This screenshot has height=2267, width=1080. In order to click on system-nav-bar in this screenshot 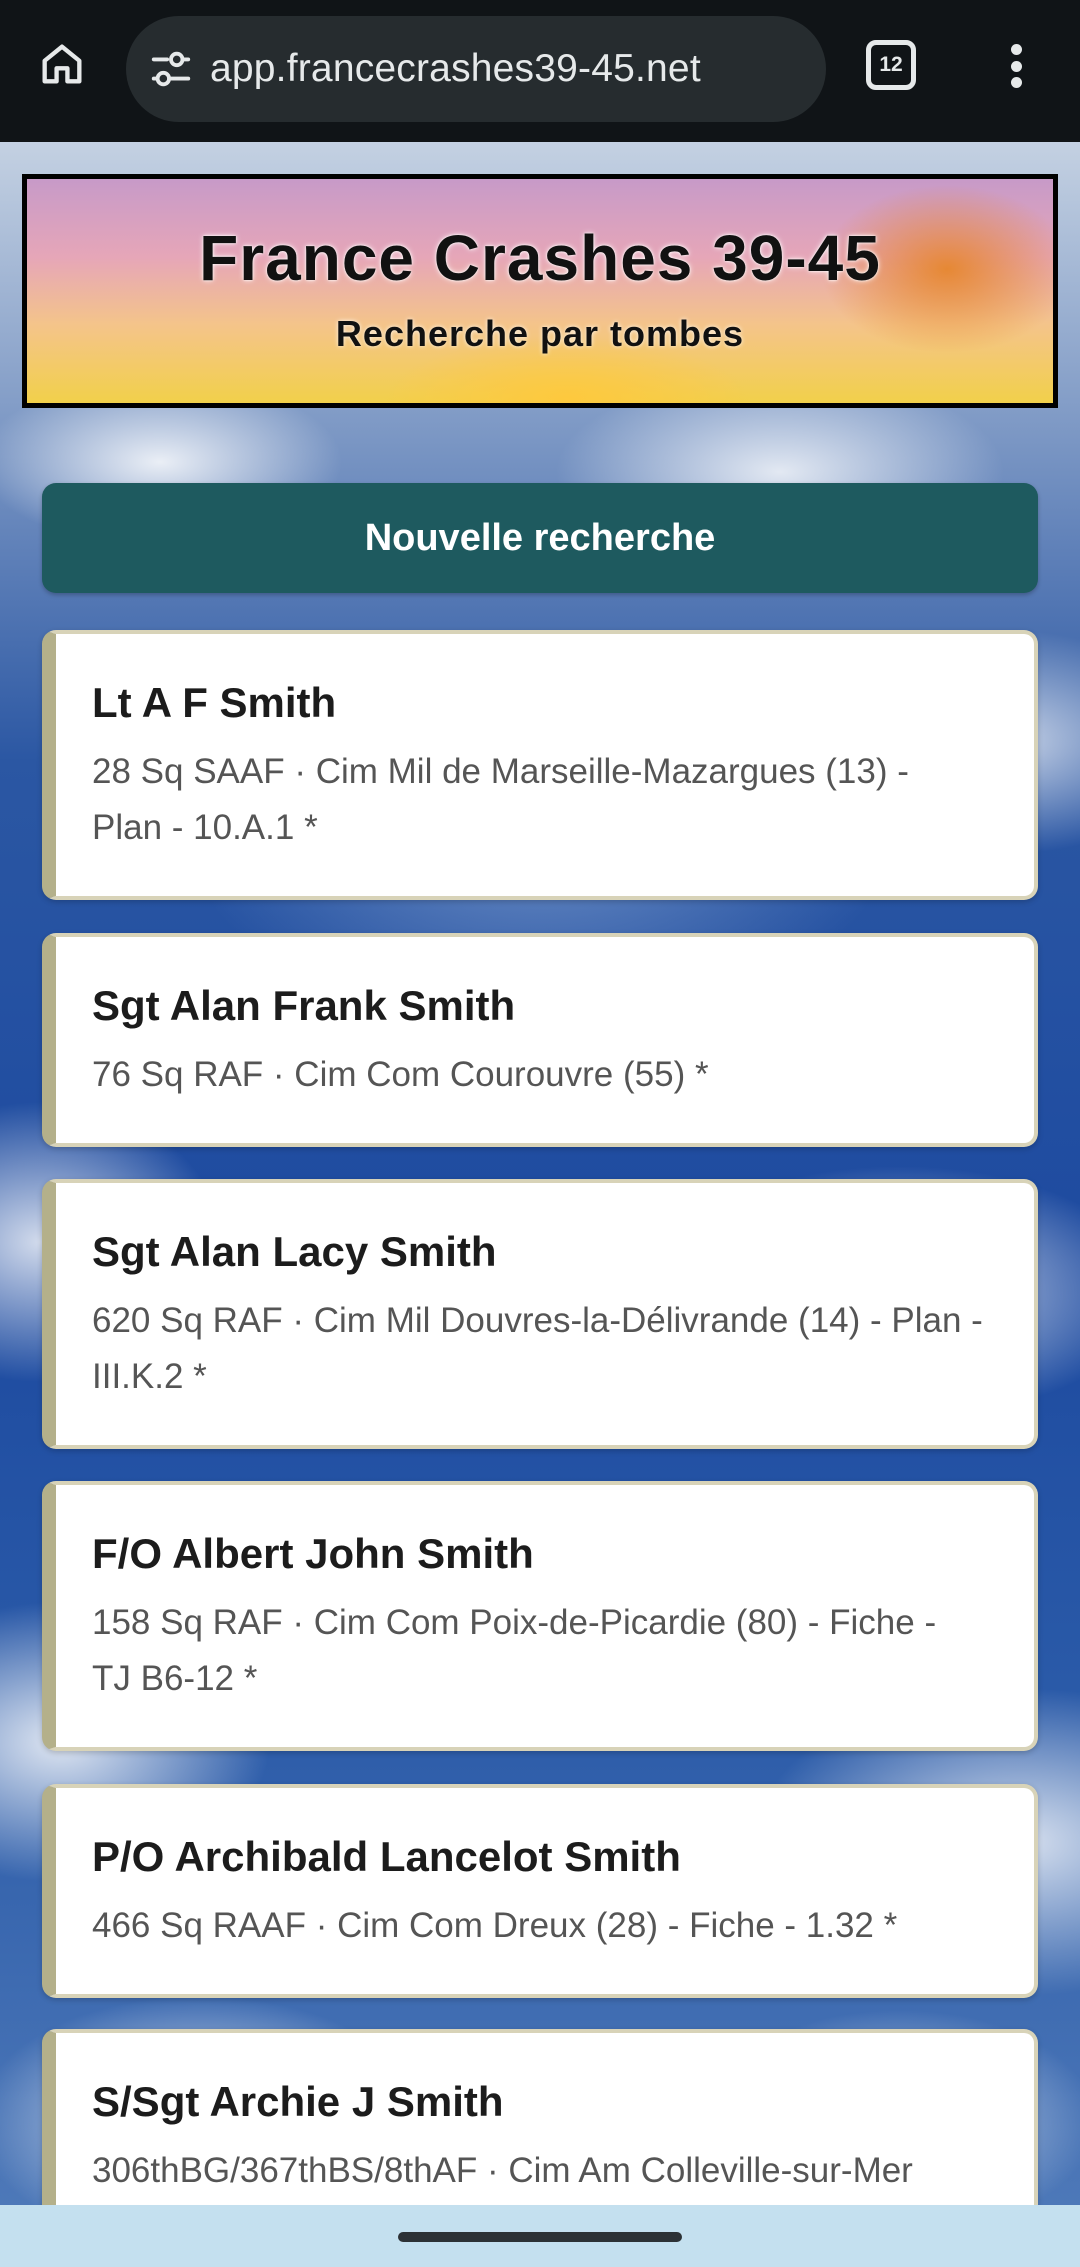, I will do `click(540, 2236)`.